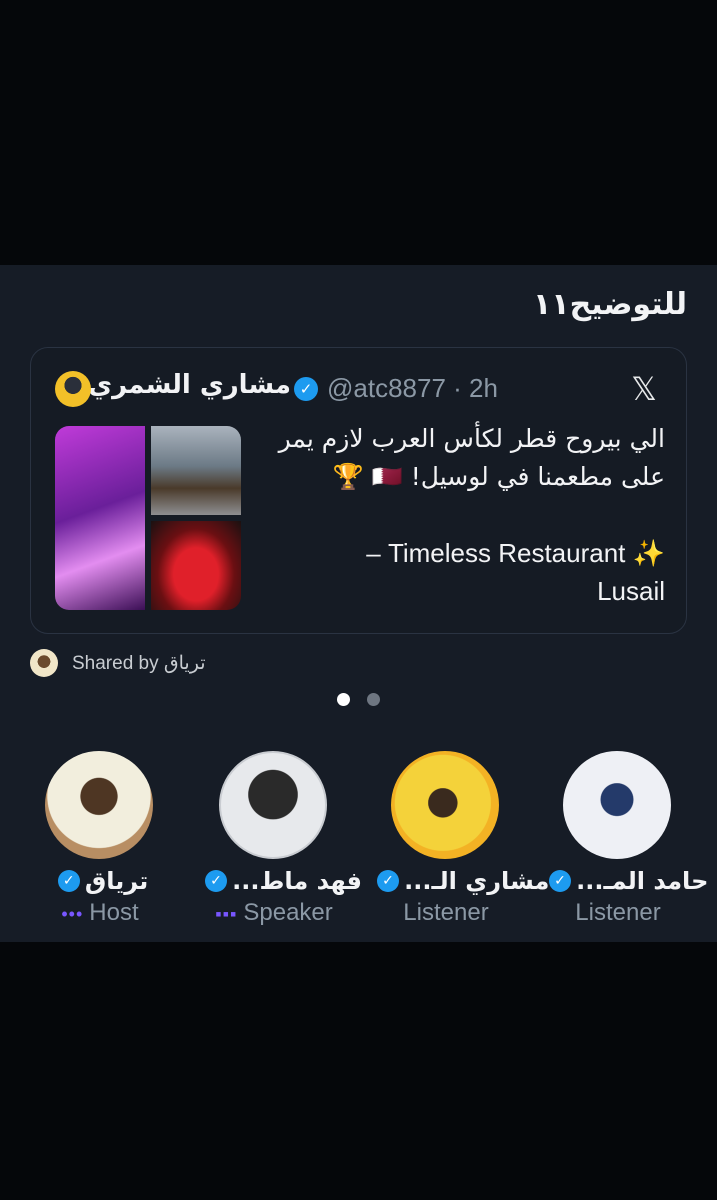 This screenshot has height=1200, width=717. I want to click on participant-speaker: ✓ فهد ماط... ▪▪▪ Speaker, so click(280, 838).